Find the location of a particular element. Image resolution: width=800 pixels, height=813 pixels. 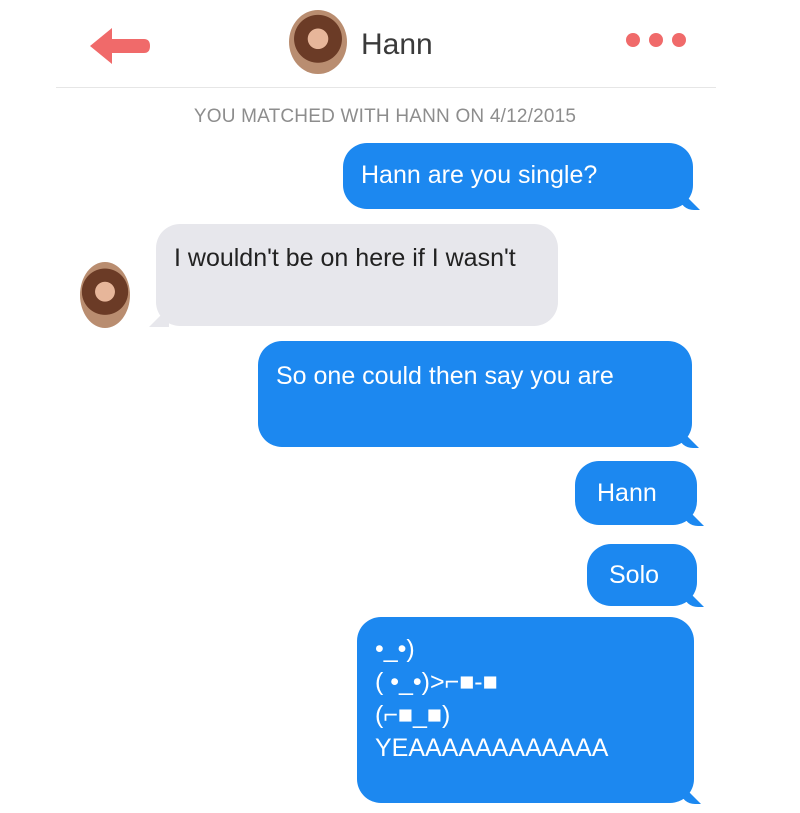

message-line: •_•) is located at coordinates (395, 649).